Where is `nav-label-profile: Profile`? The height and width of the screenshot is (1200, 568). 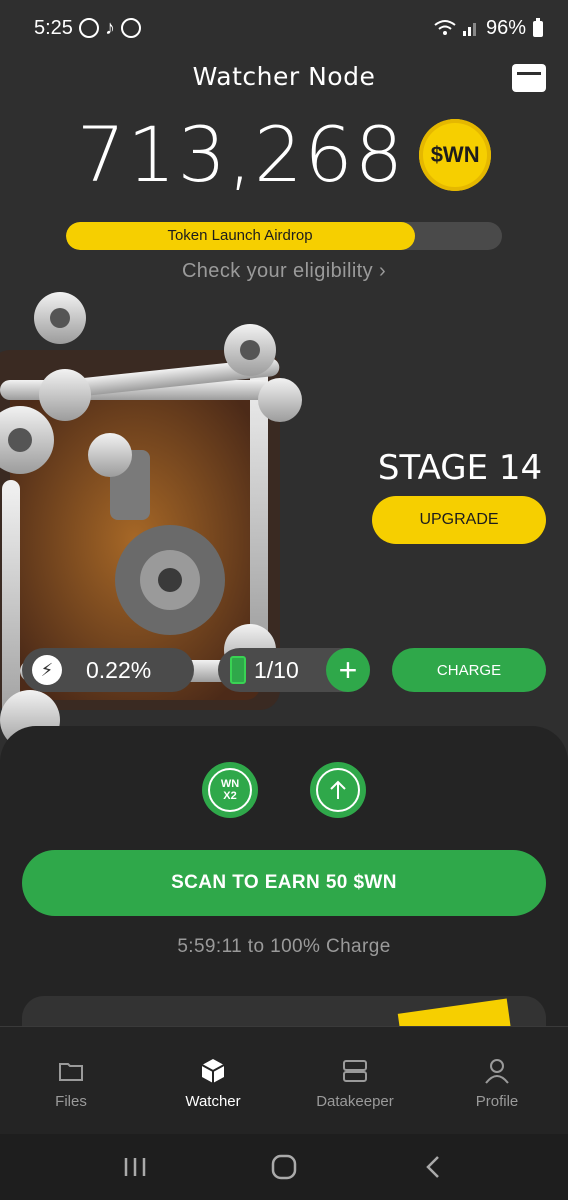
nav-label-profile: Profile is located at coordinates (497, 1101).